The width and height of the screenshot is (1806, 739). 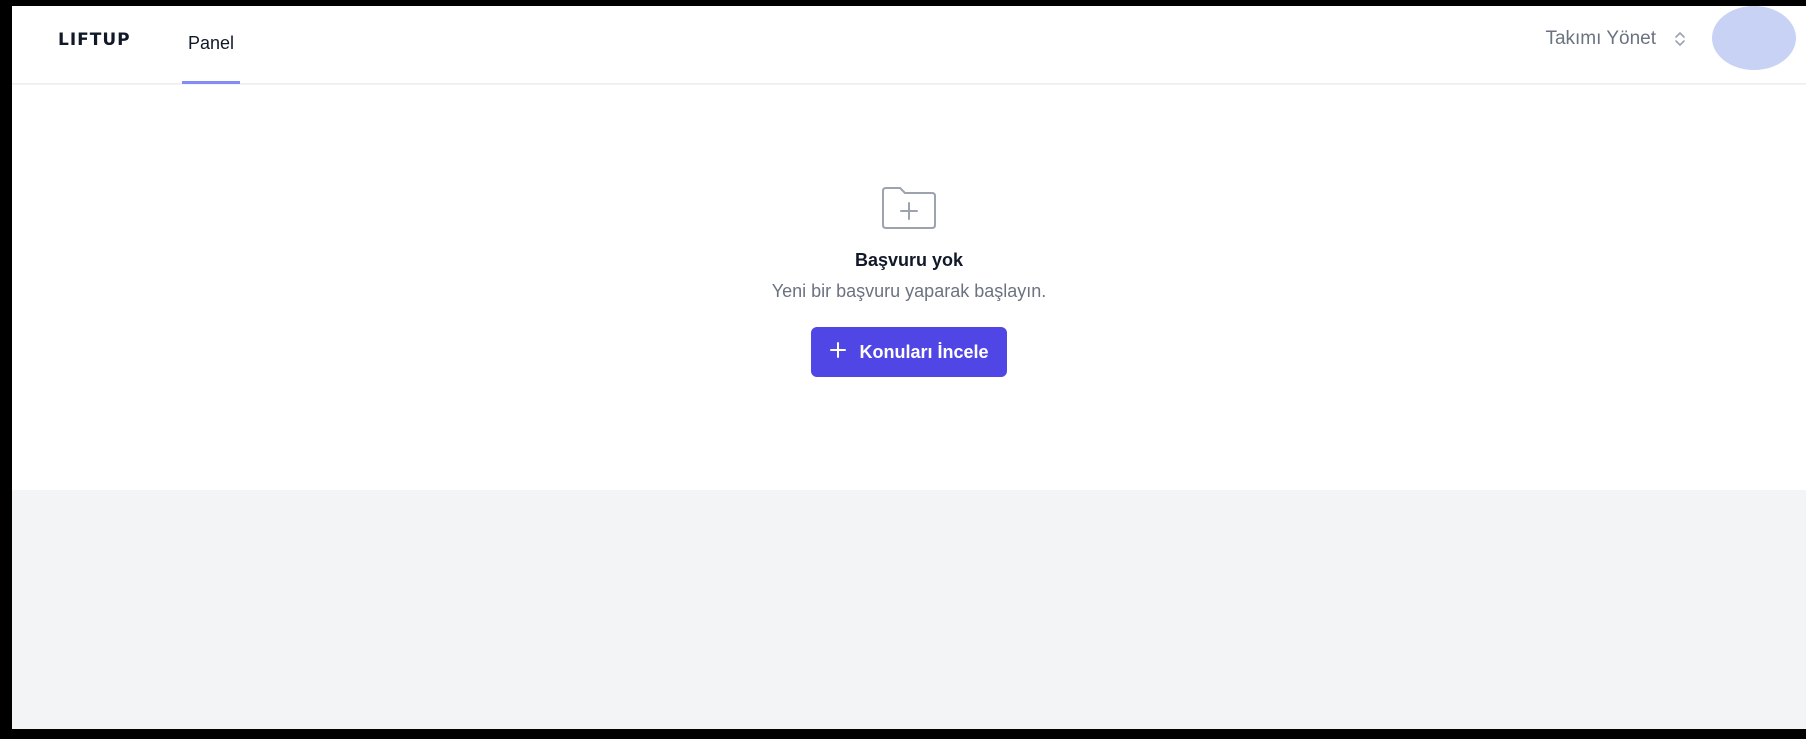 What do you see at coordinates (924, 351) in the screenshot?
I see `browse-topics-label: Konuları İncele` at bounding box center [924, 351].